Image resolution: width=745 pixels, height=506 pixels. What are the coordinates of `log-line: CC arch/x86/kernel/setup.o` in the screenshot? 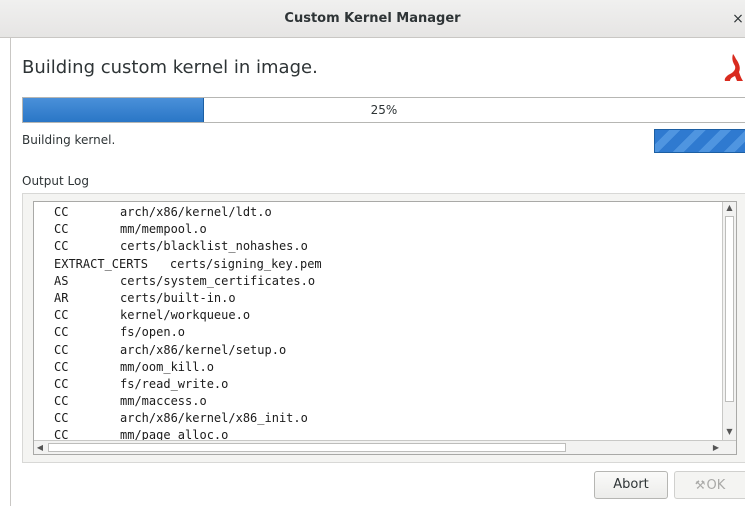 It's located at (178, 350).